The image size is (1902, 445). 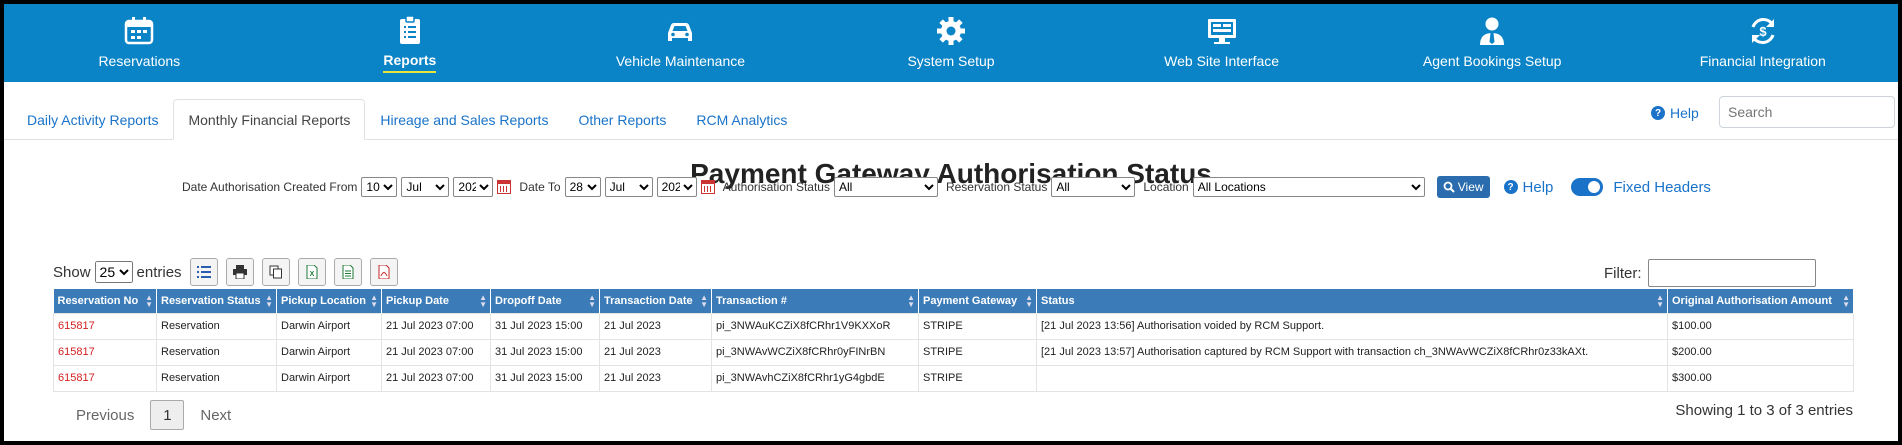 I want to click on view-label: View, so click(x=1470, y=187).